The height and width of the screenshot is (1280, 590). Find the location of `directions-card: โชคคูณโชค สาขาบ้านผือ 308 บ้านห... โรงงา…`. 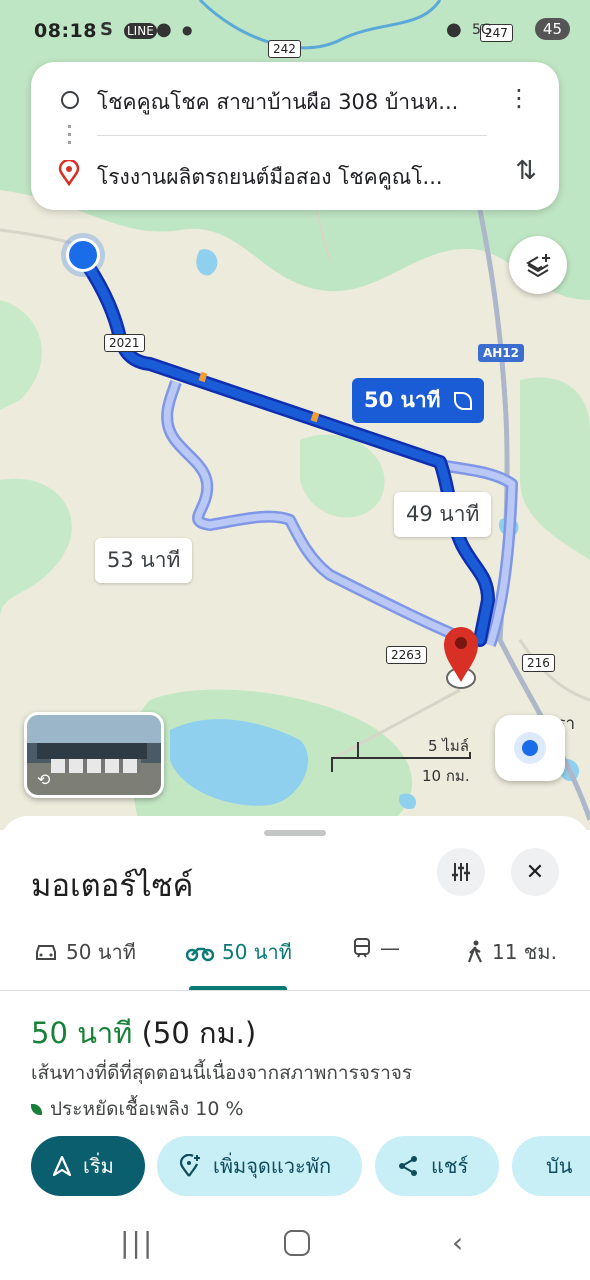

directions-card: โชคคูณโชค สาขาบ้านผือ 308 บ้านห... โรงงา… is located at coordinates (295, 136).